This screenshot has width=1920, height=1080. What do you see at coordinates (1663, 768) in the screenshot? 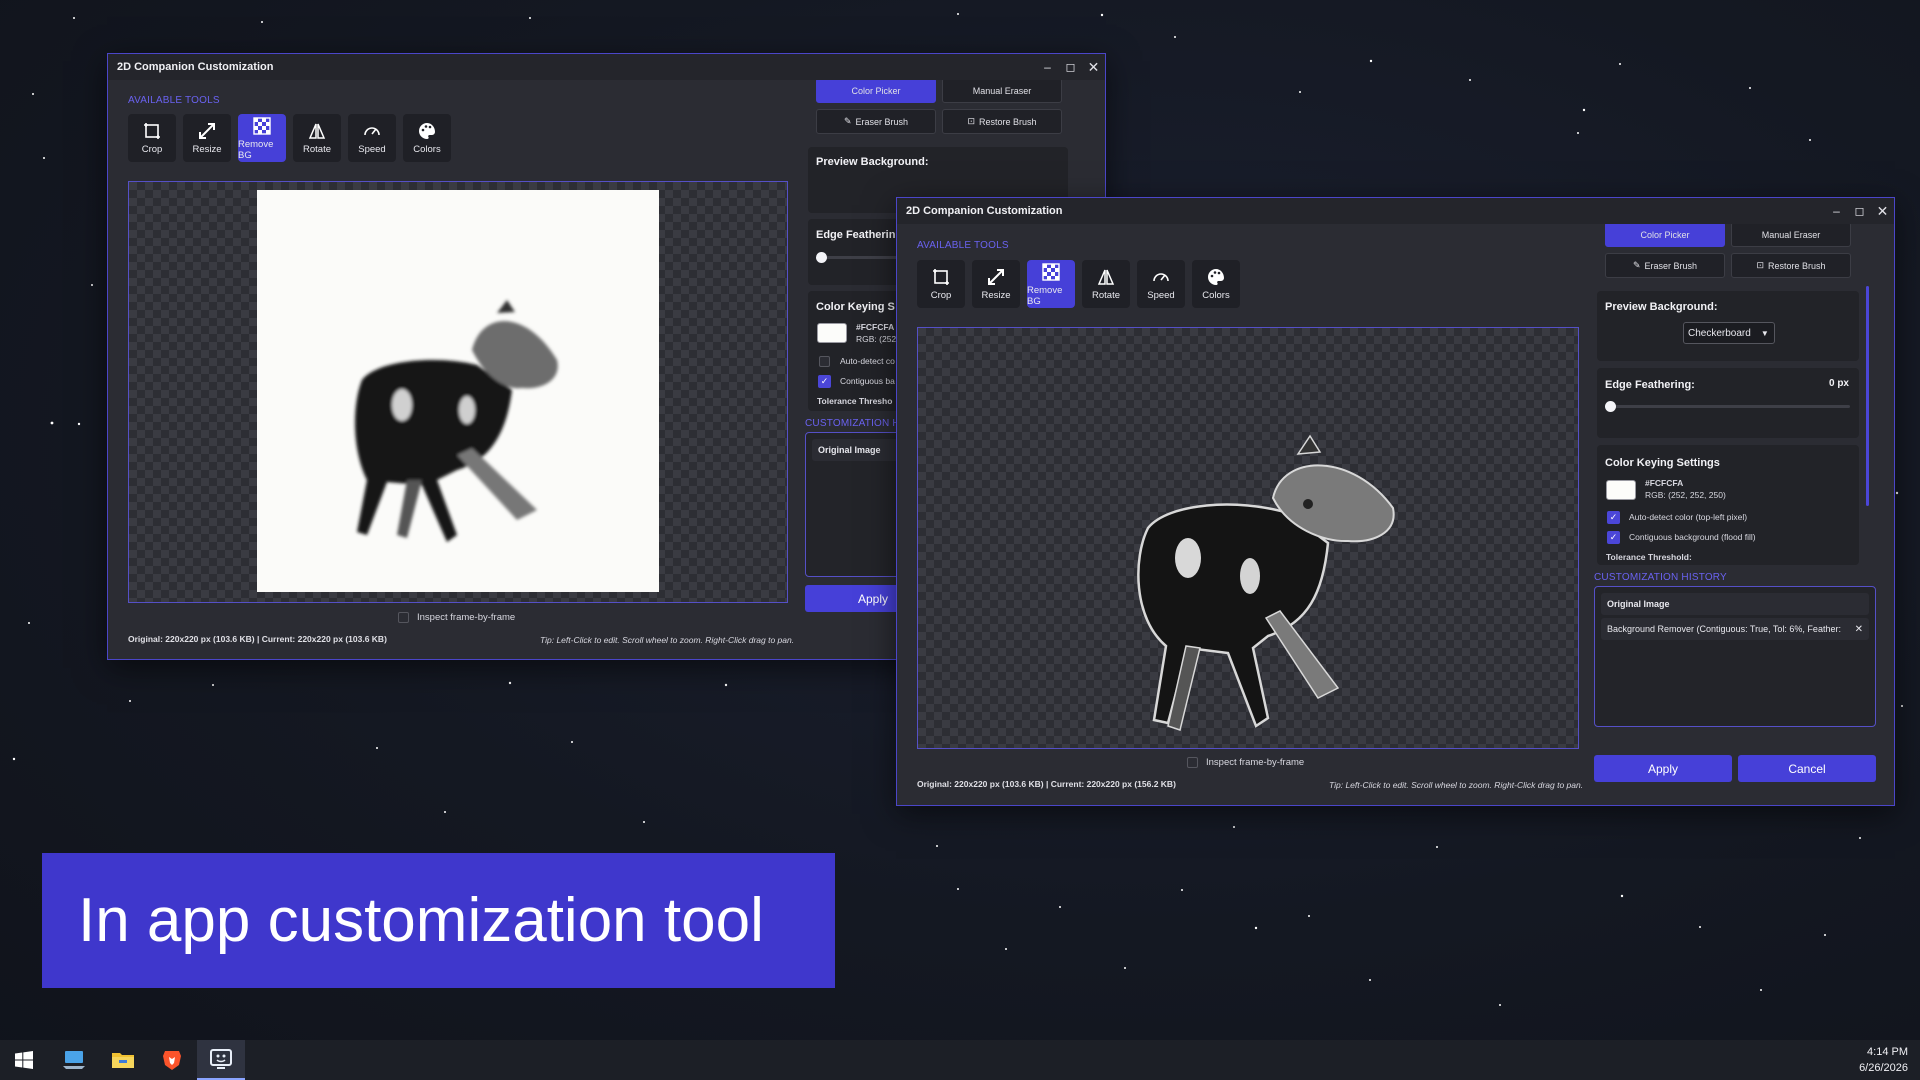
I see `apply-button: Apply` at bounding box center [1663, 768].